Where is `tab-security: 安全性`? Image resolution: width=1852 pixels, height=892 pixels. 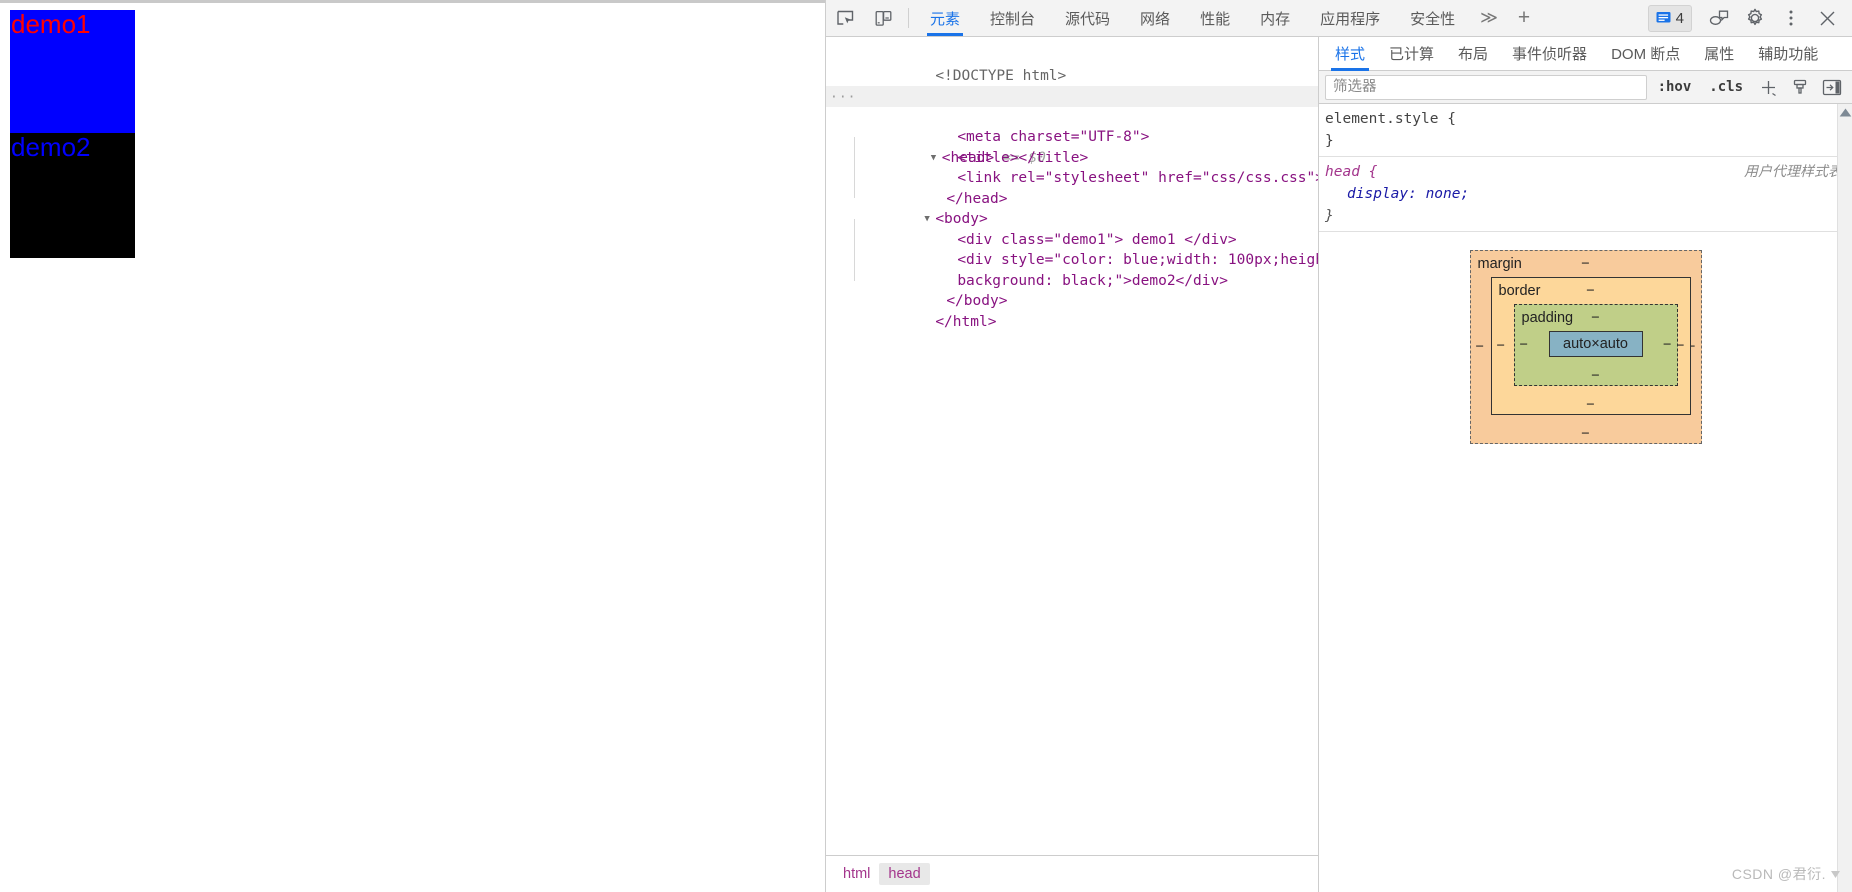
tab-security: 安全性 is located at coordinates (1432, 18).